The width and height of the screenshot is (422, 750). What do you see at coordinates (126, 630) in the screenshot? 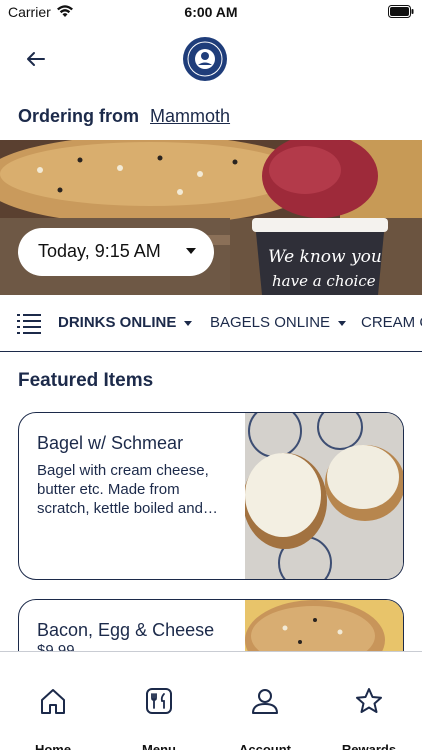
I see `item-name: Bacon, Egg & Cheese` at bounding box center [126, 630].